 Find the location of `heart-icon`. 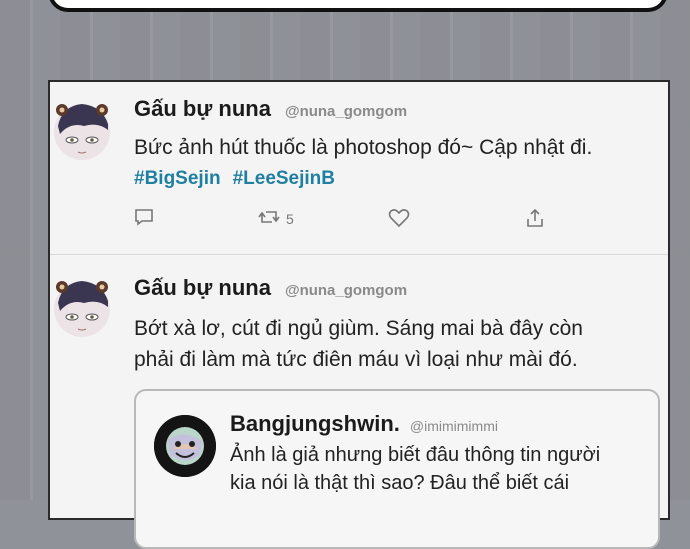

heart-icon is located at coordinates (399, 219).